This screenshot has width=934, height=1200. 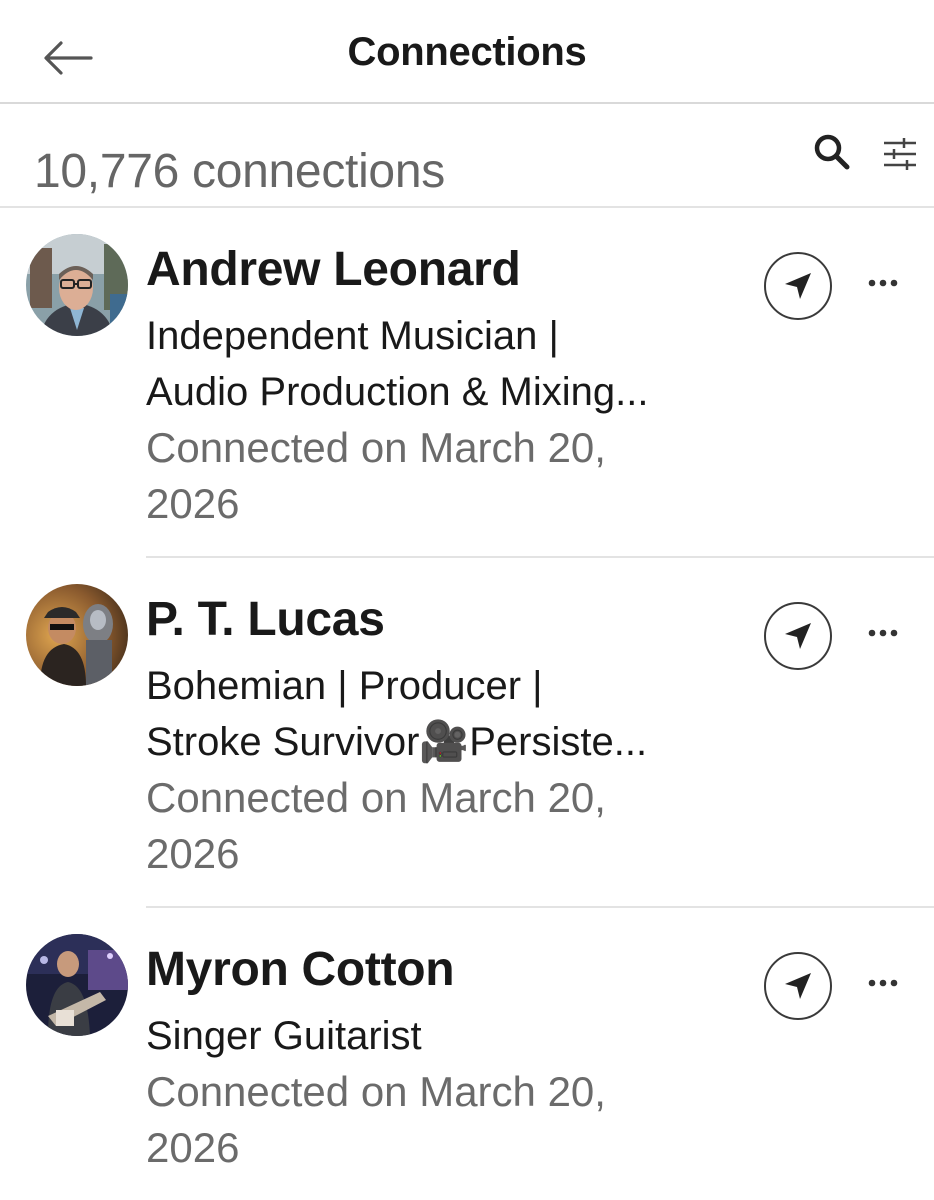 I want to click on connection-name: P. T. Lucas, so click(x=265, y=619).